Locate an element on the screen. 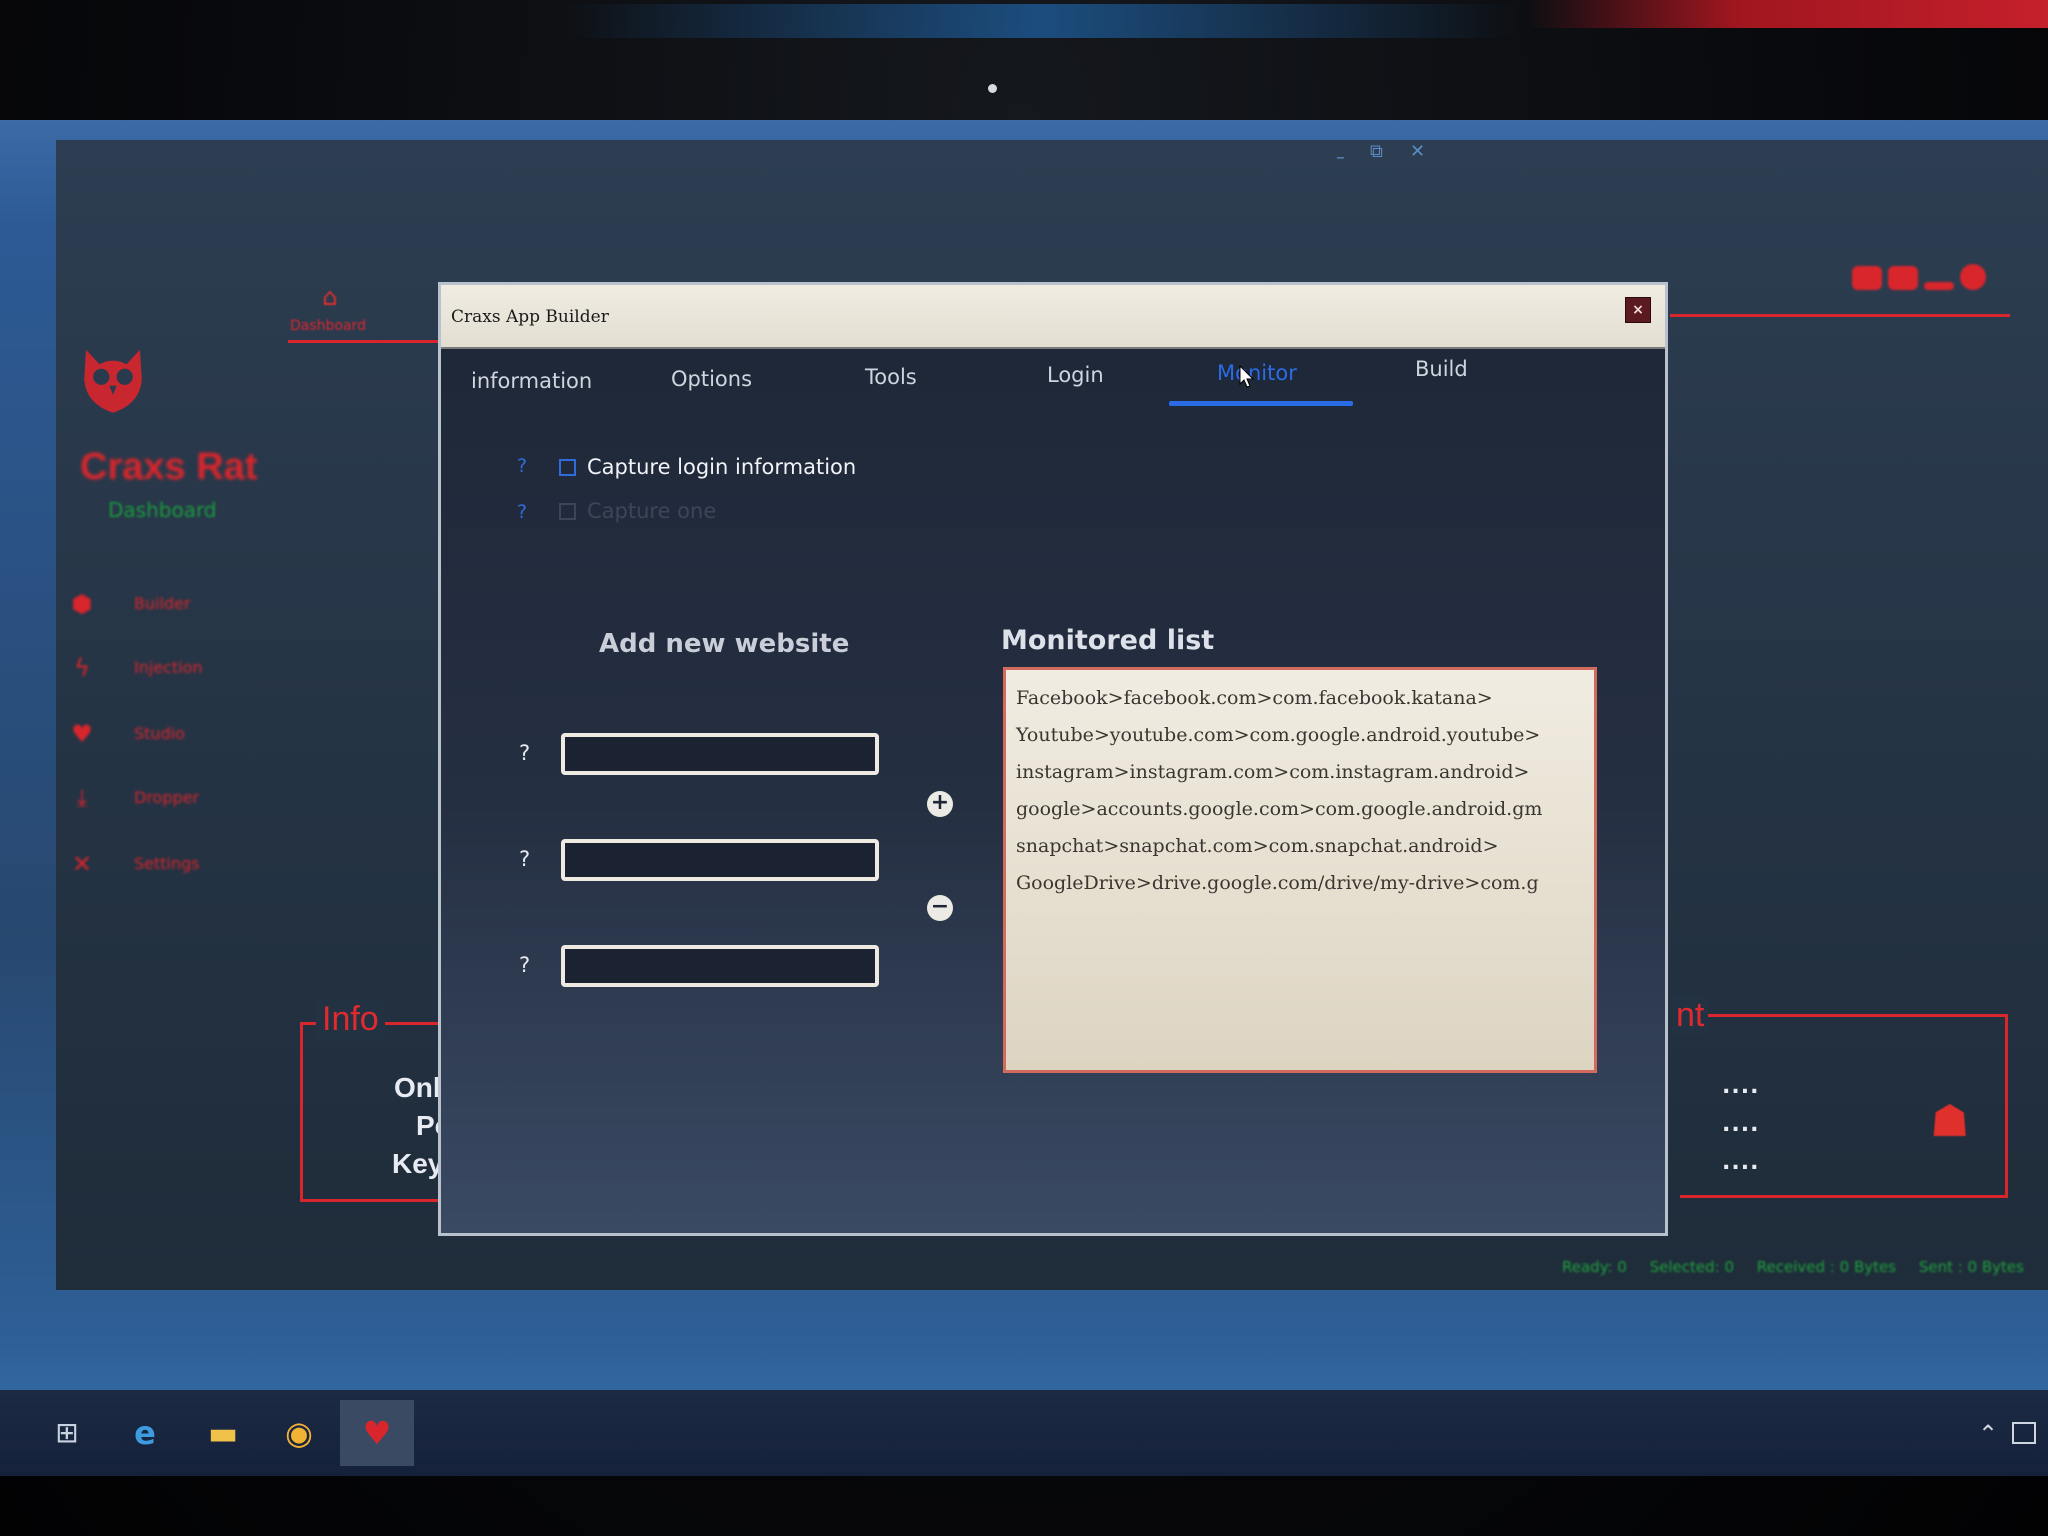  sidebar-item-settings: ✕ Settings is located at coordinates (188, 864).